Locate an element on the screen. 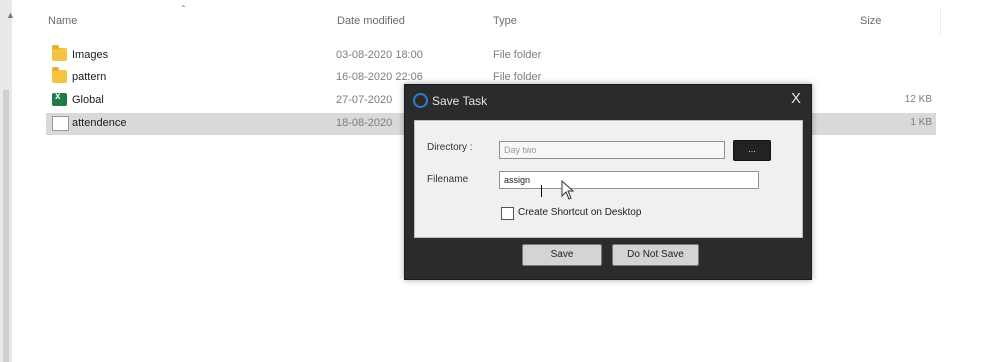  filename-label: Filename is located at coordinates (448, 179).